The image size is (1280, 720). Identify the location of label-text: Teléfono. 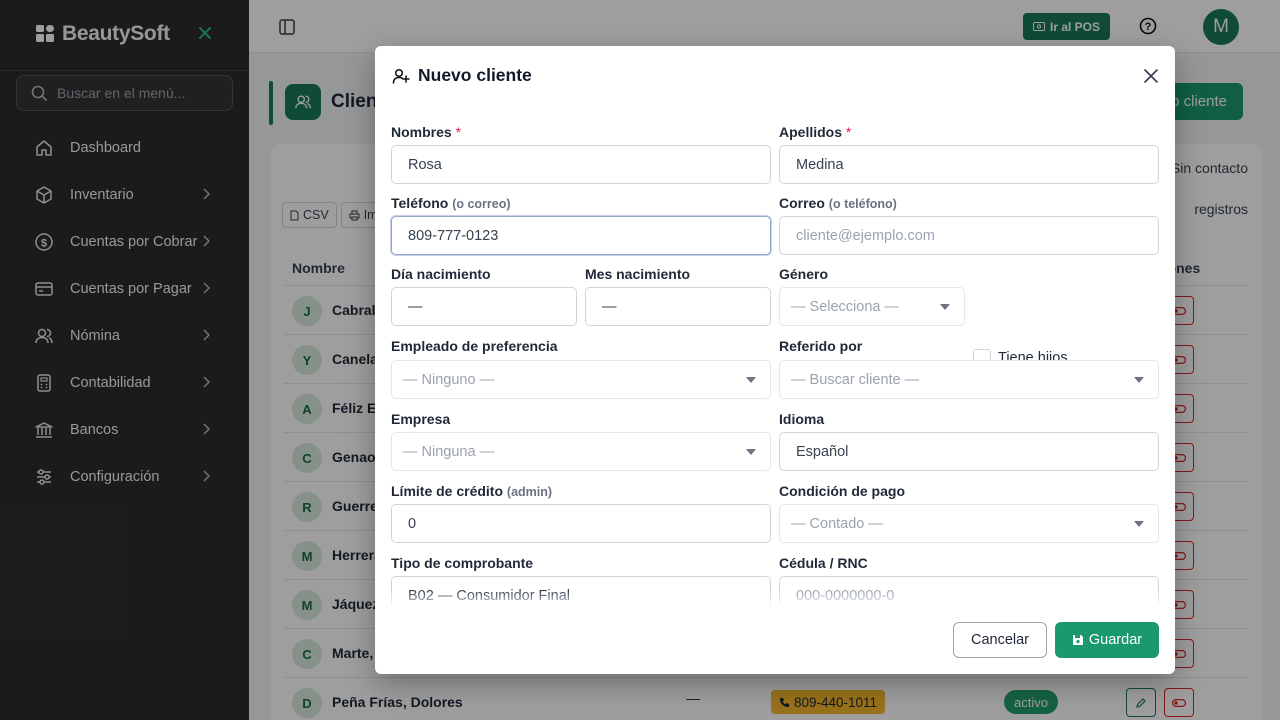
(420, 203).